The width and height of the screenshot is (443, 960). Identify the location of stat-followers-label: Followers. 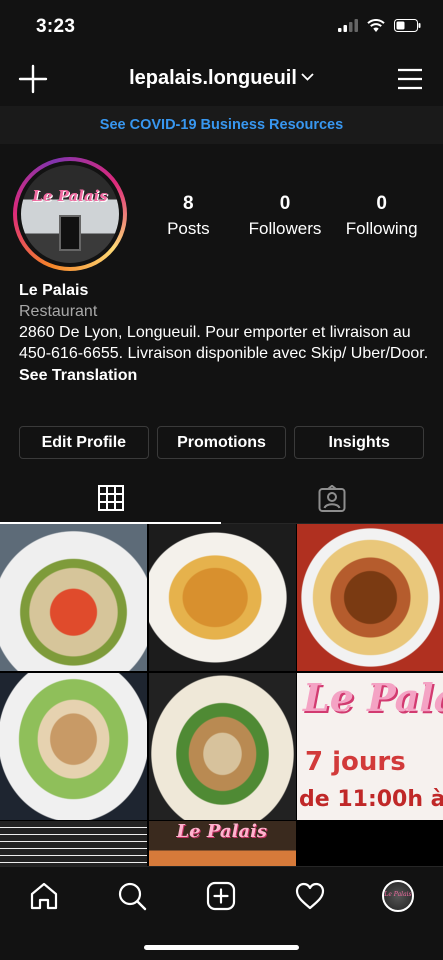
(285, 228).